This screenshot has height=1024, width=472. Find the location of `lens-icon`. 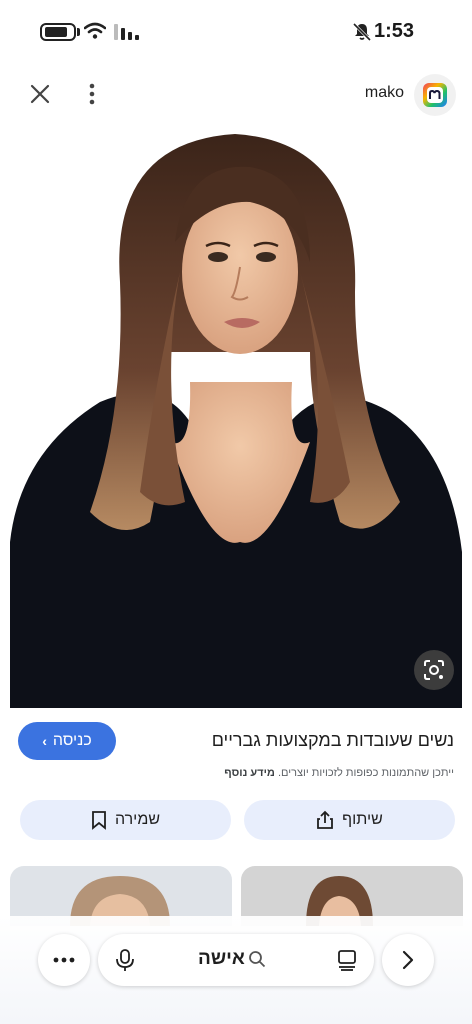

lens-icon is located at coordinates (434, 670).